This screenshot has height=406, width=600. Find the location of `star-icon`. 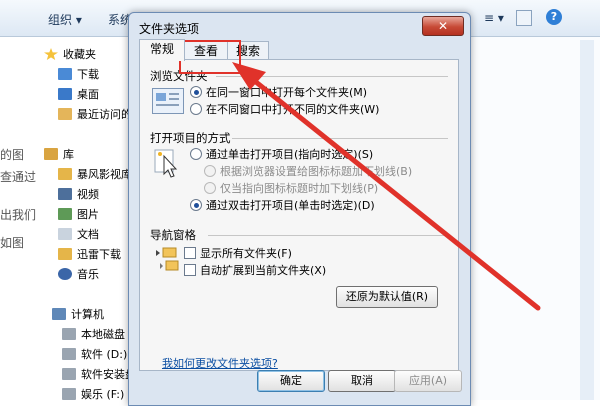

star-icon is located at coordinates (51, 54).